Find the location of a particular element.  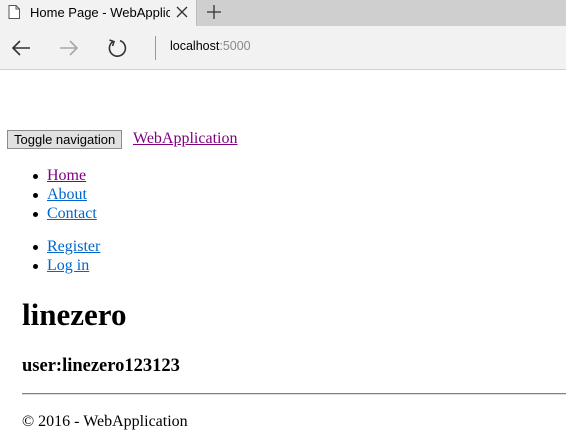

browser-tab: Home Page - WebApplic is located at coordinates (98, 13).